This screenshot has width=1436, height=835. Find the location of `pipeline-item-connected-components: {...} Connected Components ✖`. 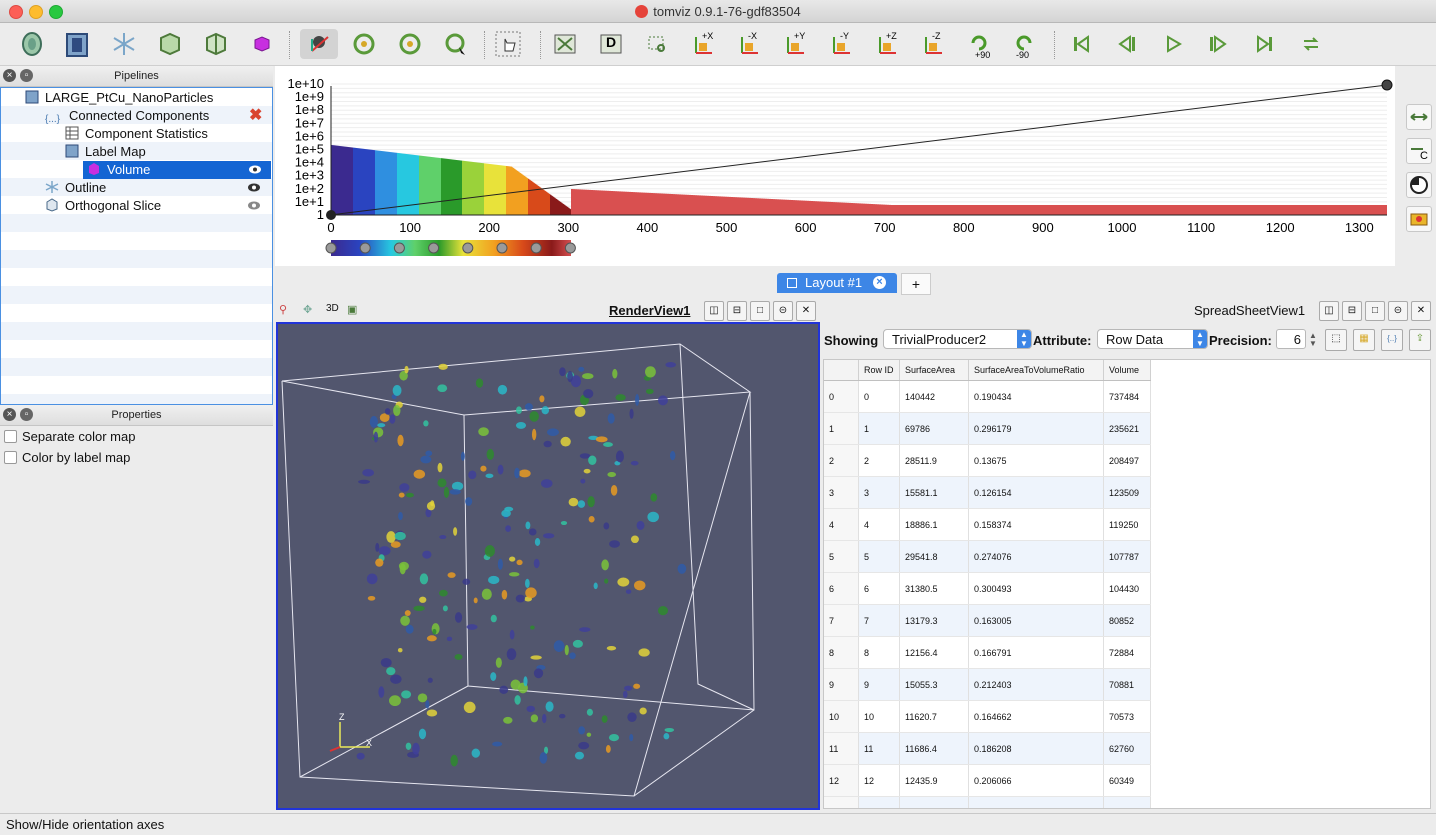

pipeline-item-connected-components: {...} Connected Components ✖ is located at coordinates (157, 116).